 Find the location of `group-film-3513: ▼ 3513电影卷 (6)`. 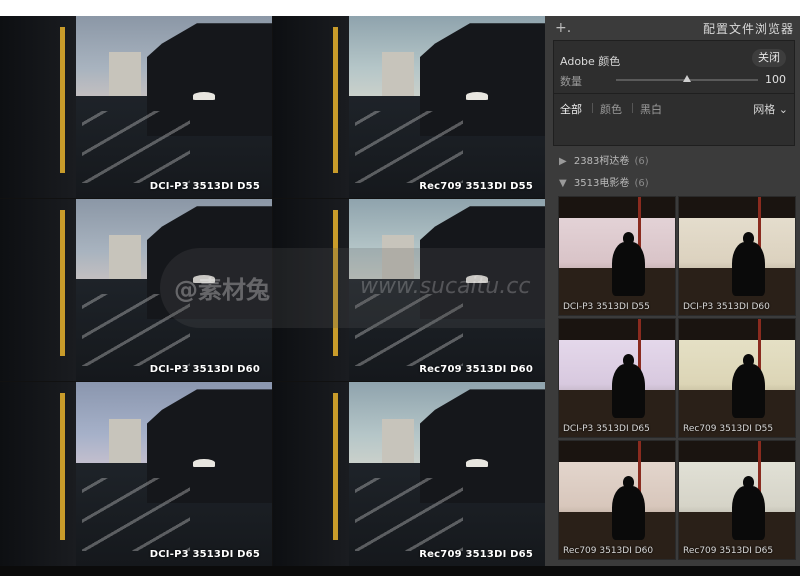

group-film-3513: ▼ 3513电影卷 (6) is located at coordinates (604, 181).